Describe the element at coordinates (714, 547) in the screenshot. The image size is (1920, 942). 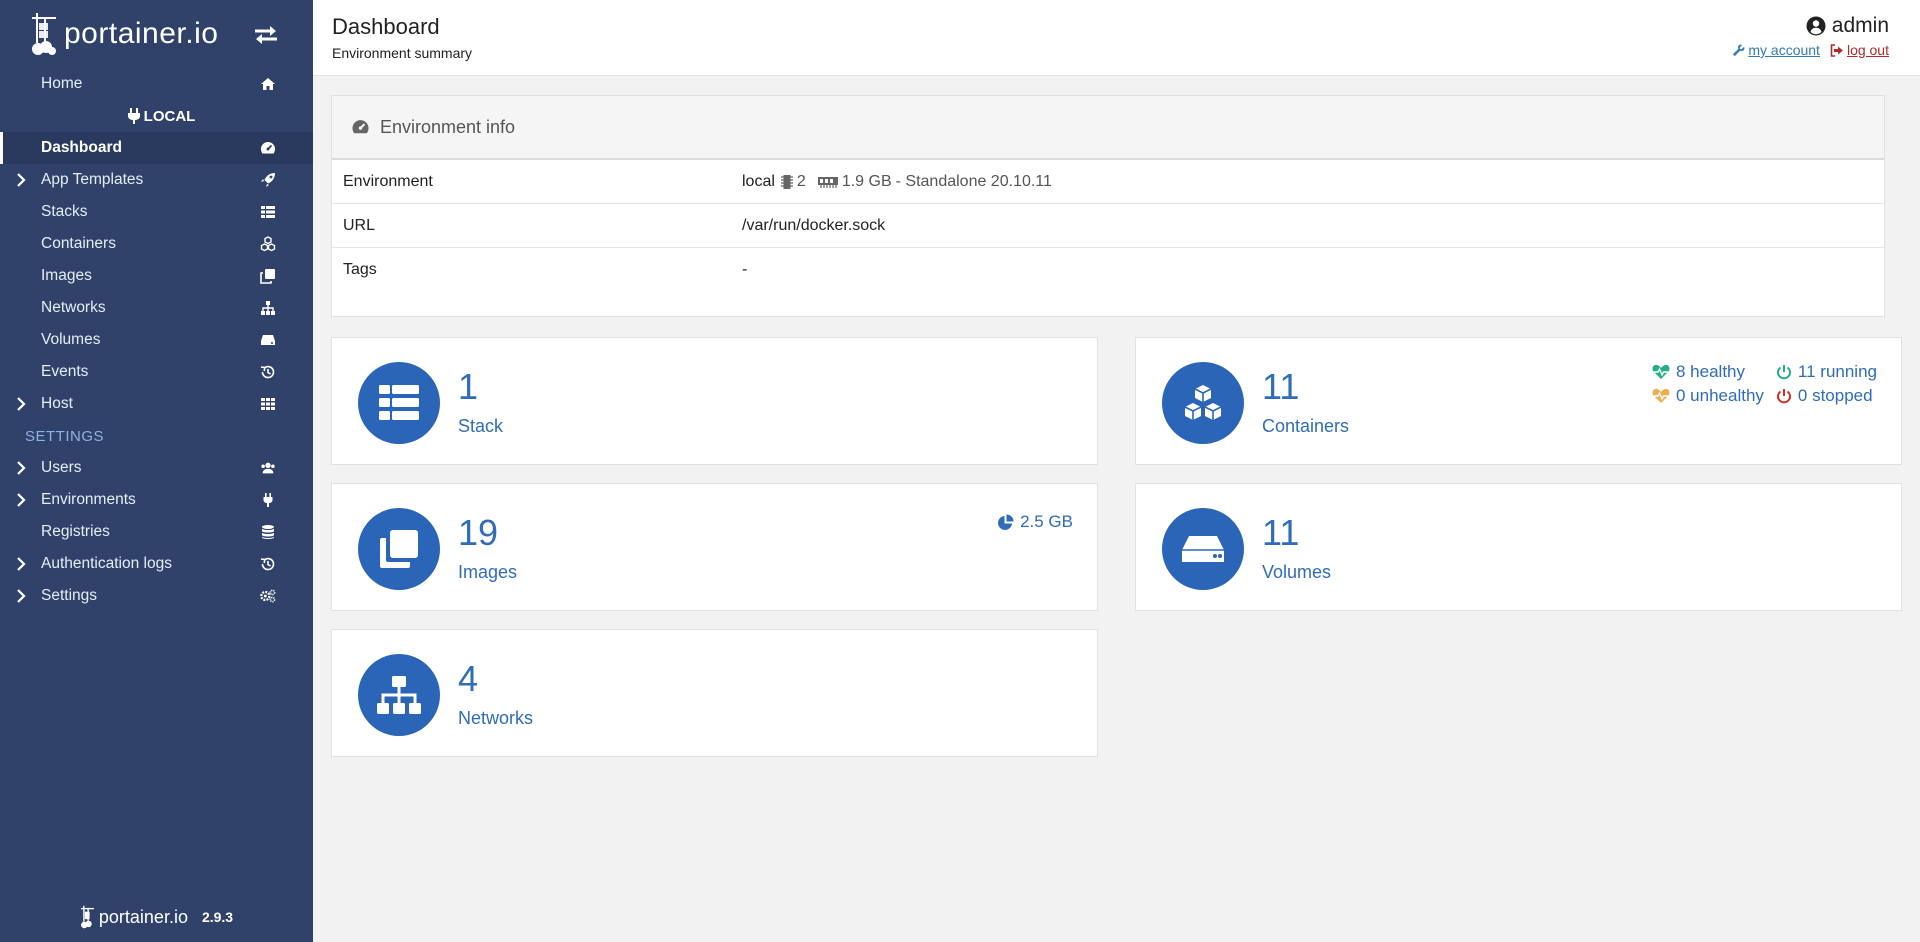
I see `images-widget: 19 Images 2.5 GB` at that location.